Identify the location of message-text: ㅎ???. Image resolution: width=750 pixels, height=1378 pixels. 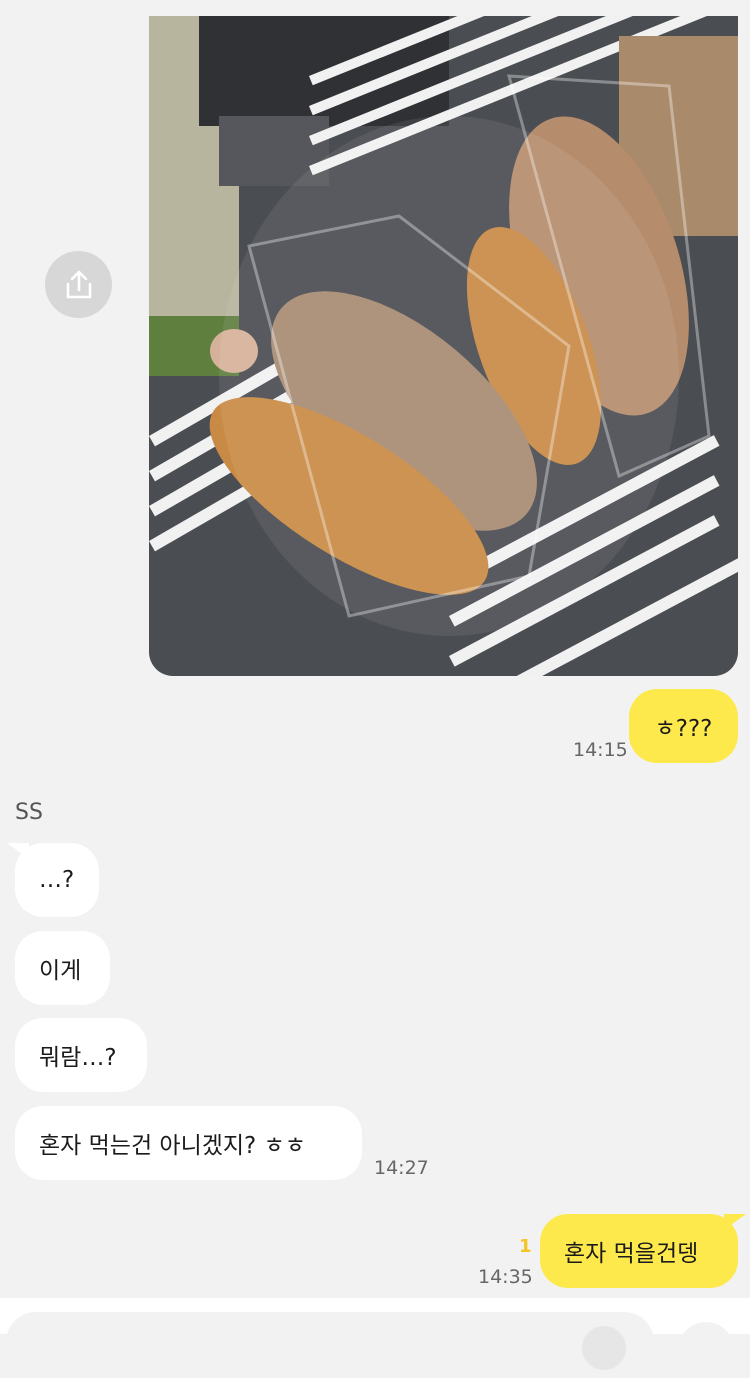
(683, 729).